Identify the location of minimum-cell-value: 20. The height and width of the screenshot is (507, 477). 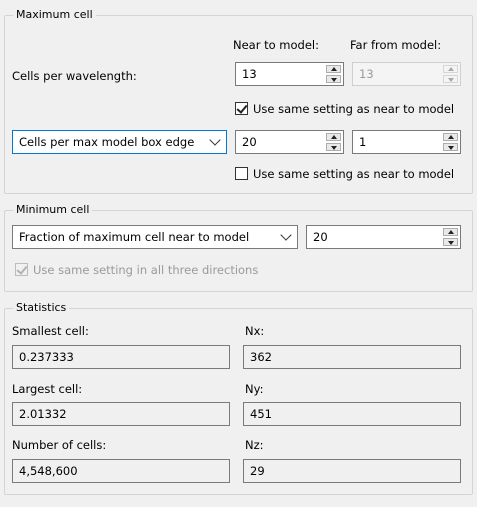
(320, 237).